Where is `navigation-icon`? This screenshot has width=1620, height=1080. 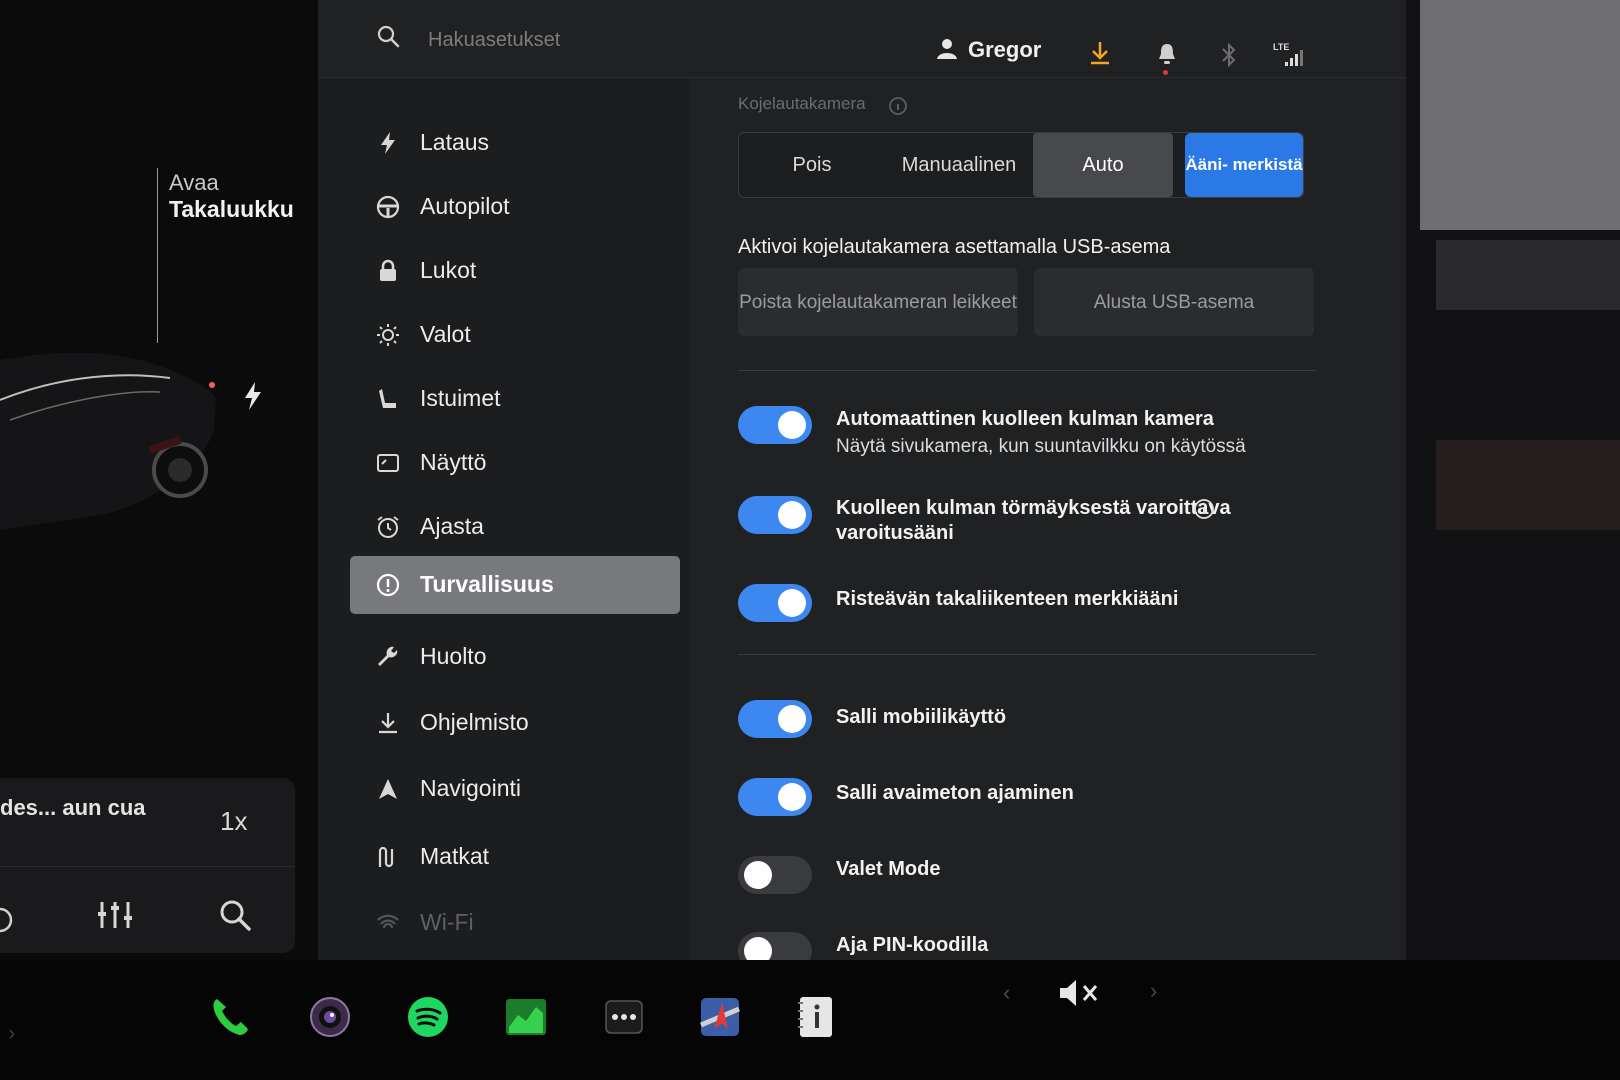 navigation-icon is located at coordinates (388, 789).